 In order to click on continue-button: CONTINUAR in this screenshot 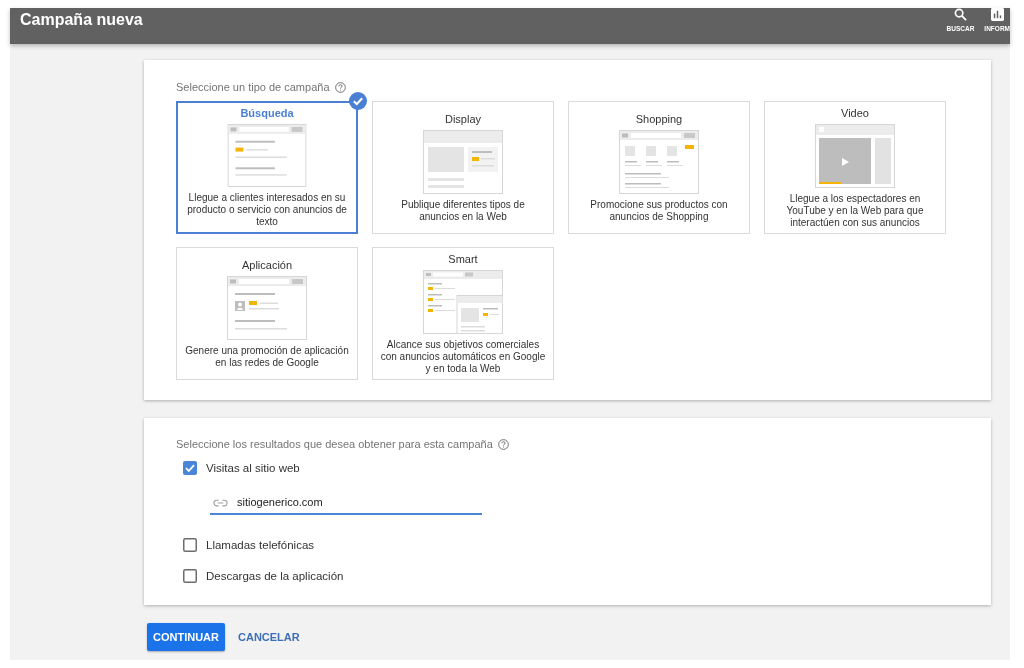, I will do `click(186, 637)`.